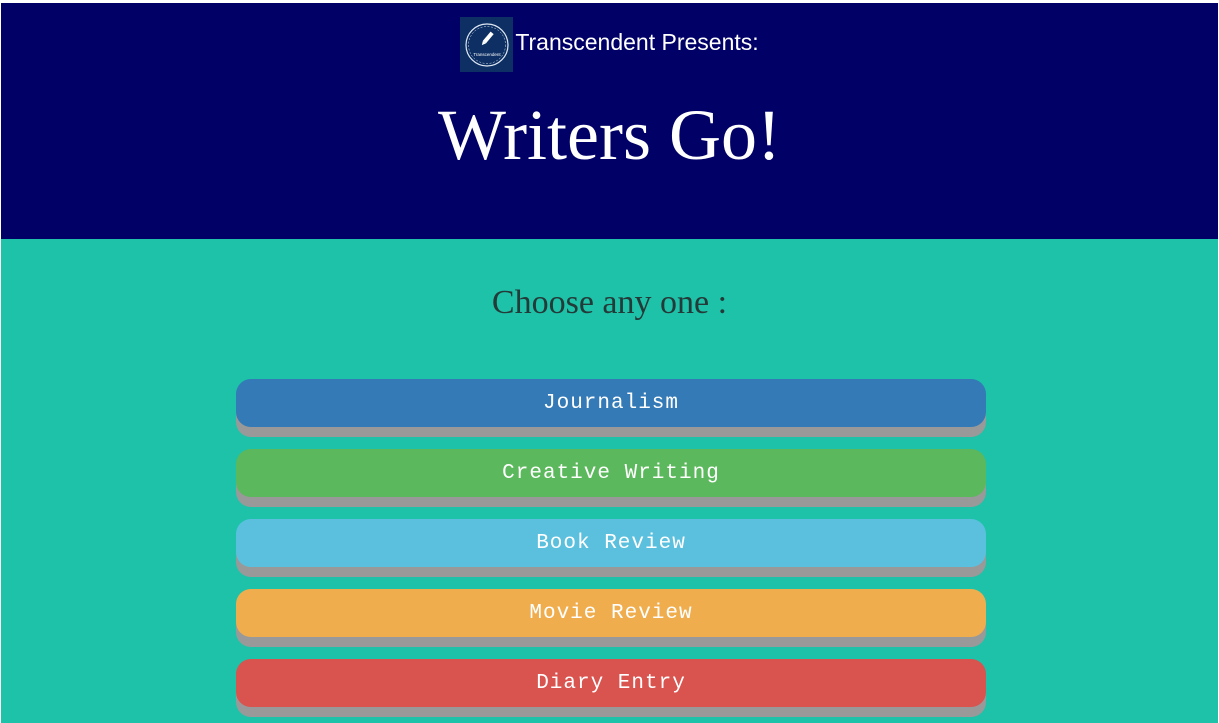  I want to click on creative-writing-button: Creative Writing, so click(611, 473).